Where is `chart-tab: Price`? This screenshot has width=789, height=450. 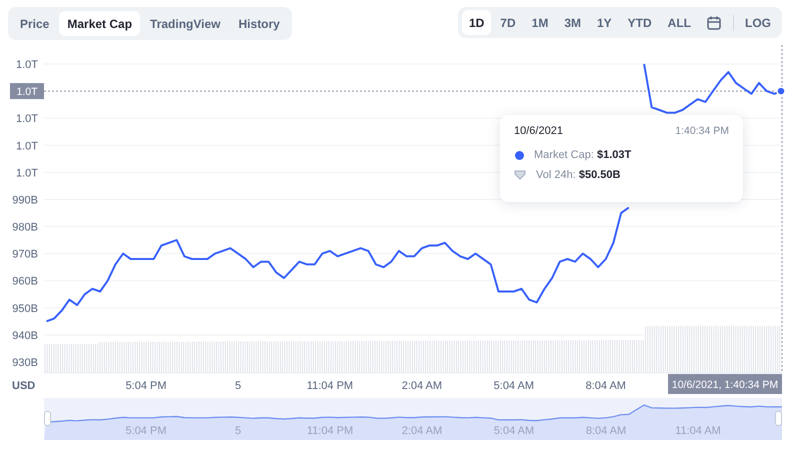
chart-tab: Price is located at coordinates (35, 23).